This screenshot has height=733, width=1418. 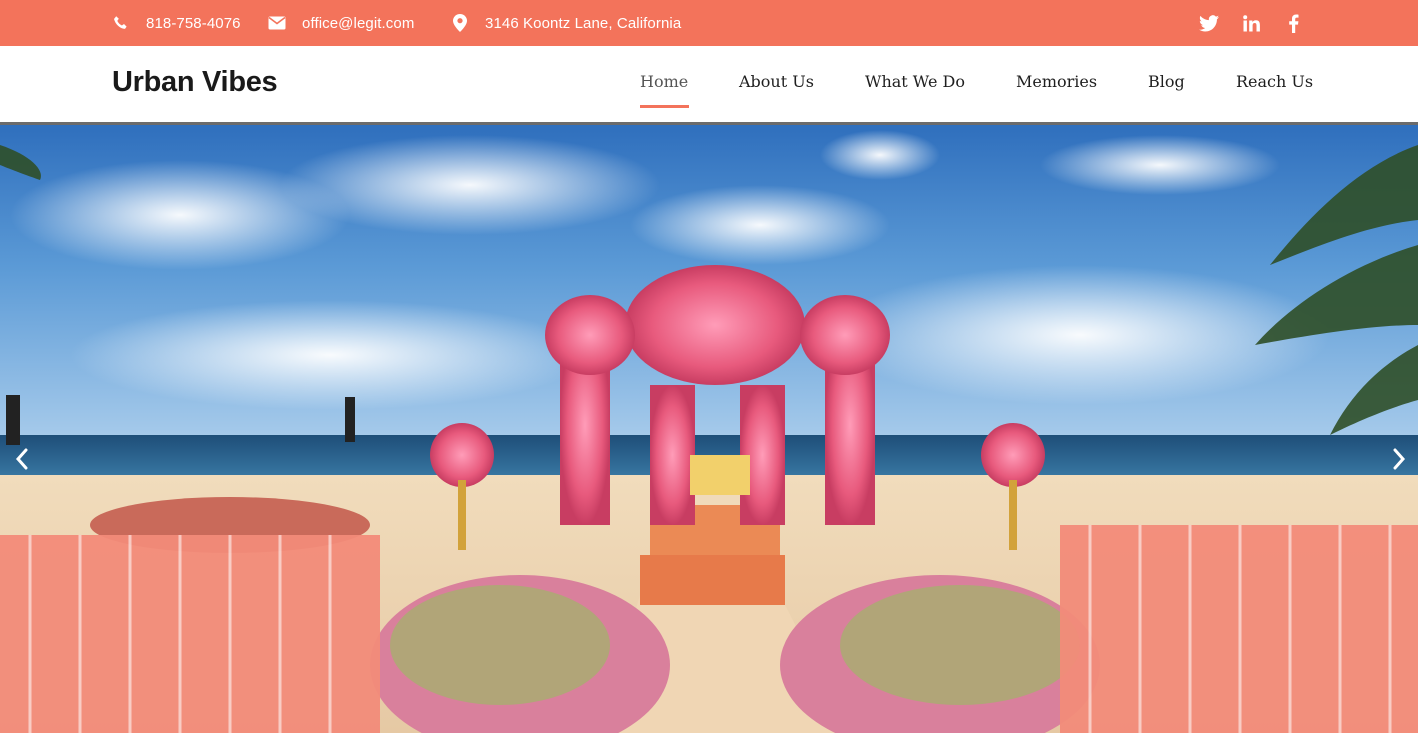 I want to click on slider-next-button, so click(x=1399, y=459).